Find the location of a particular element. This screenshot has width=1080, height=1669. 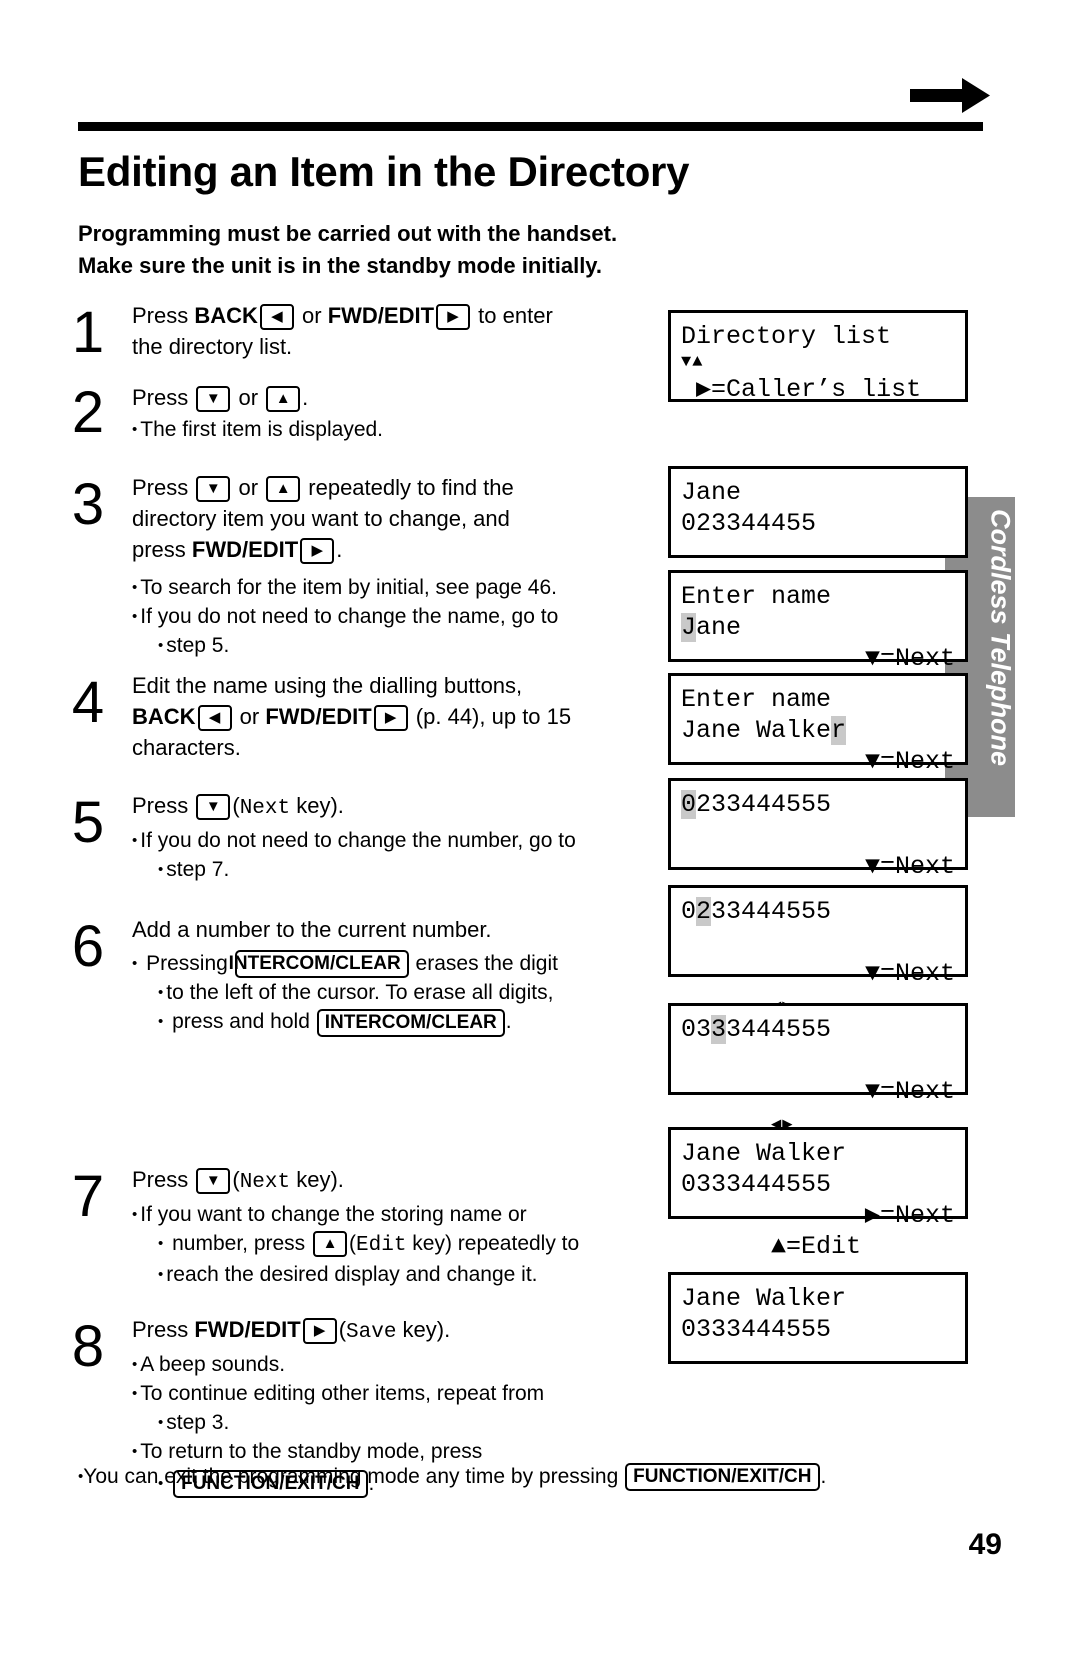

lcd-row: Directory list is located at coordinates (786, 336).